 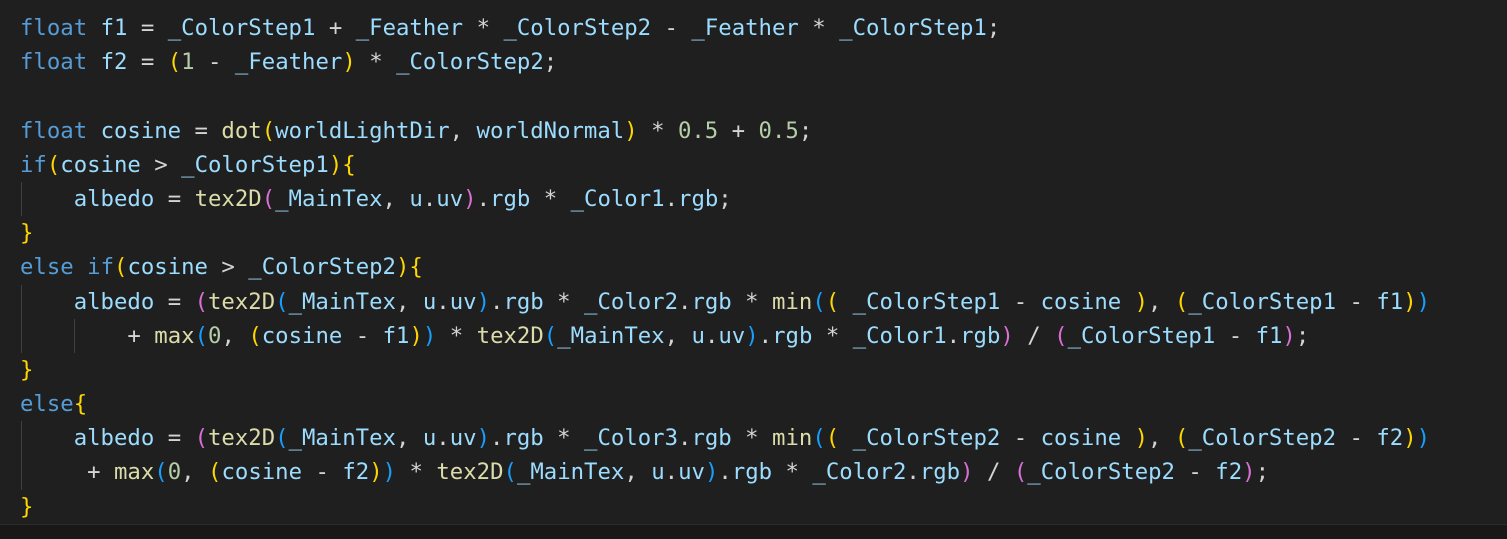 I want to click on editor-bottom-edge, so click(x=753, y=531).